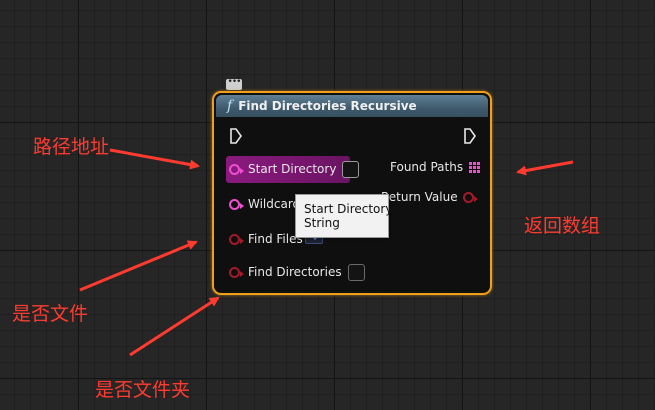 This screenshot has height=410, width=655. I want to click on find-directories-label: Find Directories, so click(295, 272).